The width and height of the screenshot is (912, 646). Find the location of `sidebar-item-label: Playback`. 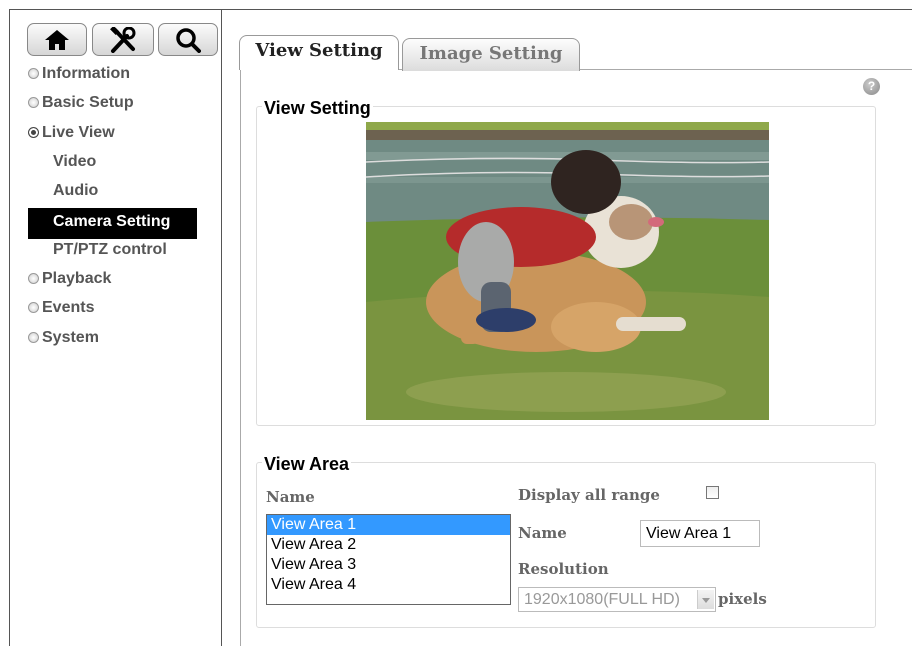

sidebar-item-label: Playback is located at coordinates (77, 279).